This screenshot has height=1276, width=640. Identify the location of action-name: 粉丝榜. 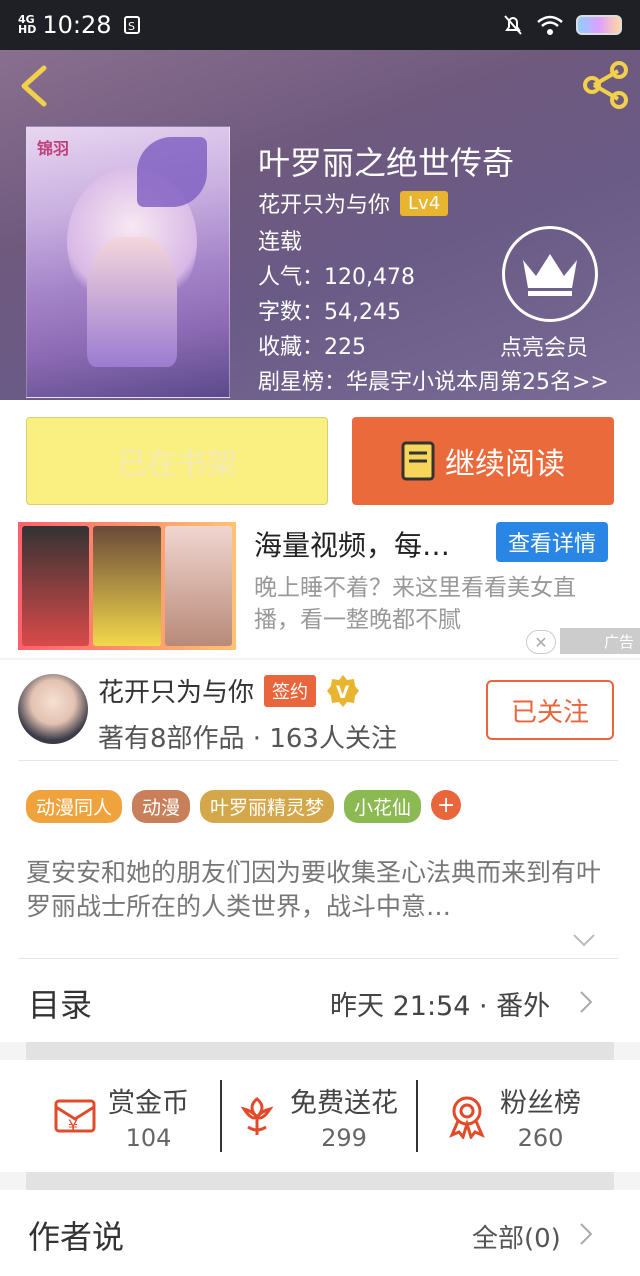
(540, 1103).